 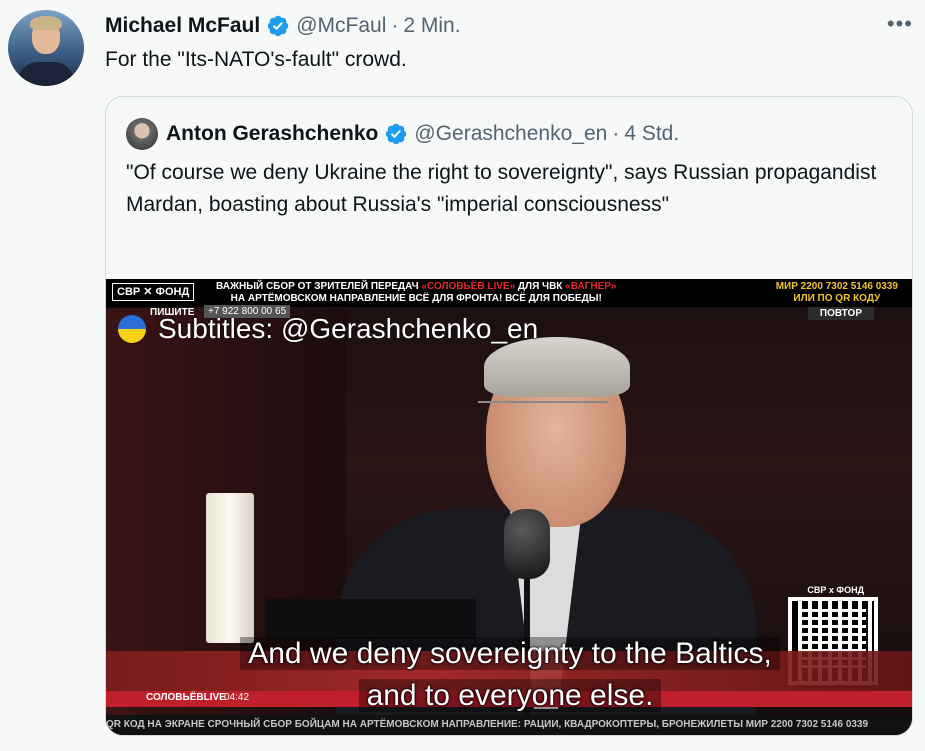 What do you see at coordinates (132, 329) in the screenshot?
I see `ukraine-flag-icon` at bounding box center [132, 329].